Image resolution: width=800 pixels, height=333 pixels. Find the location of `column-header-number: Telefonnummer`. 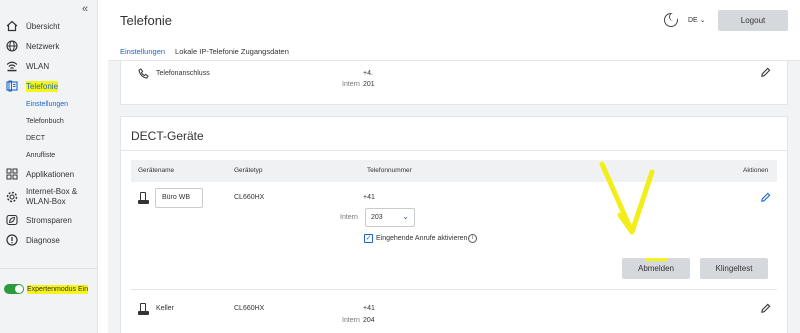

column-header-number: Telefonnummer is located at coordinates (389, 170).